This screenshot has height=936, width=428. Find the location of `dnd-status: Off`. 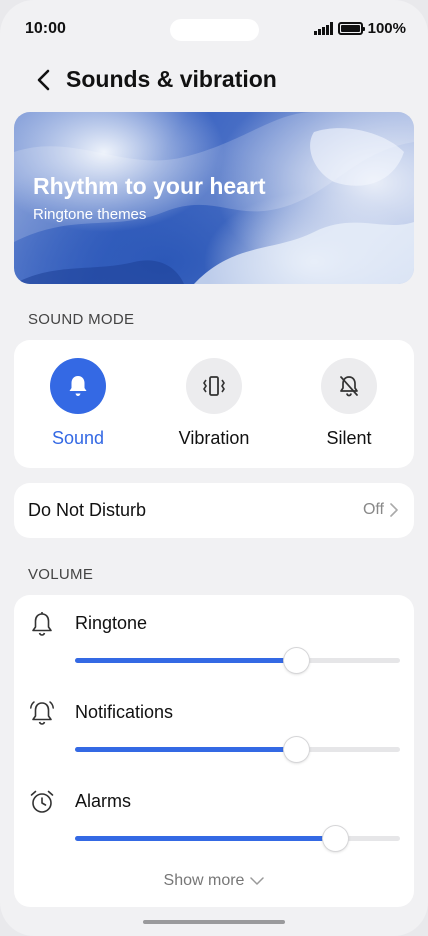

dnd-status: Off is located at coordinates (380, 510).